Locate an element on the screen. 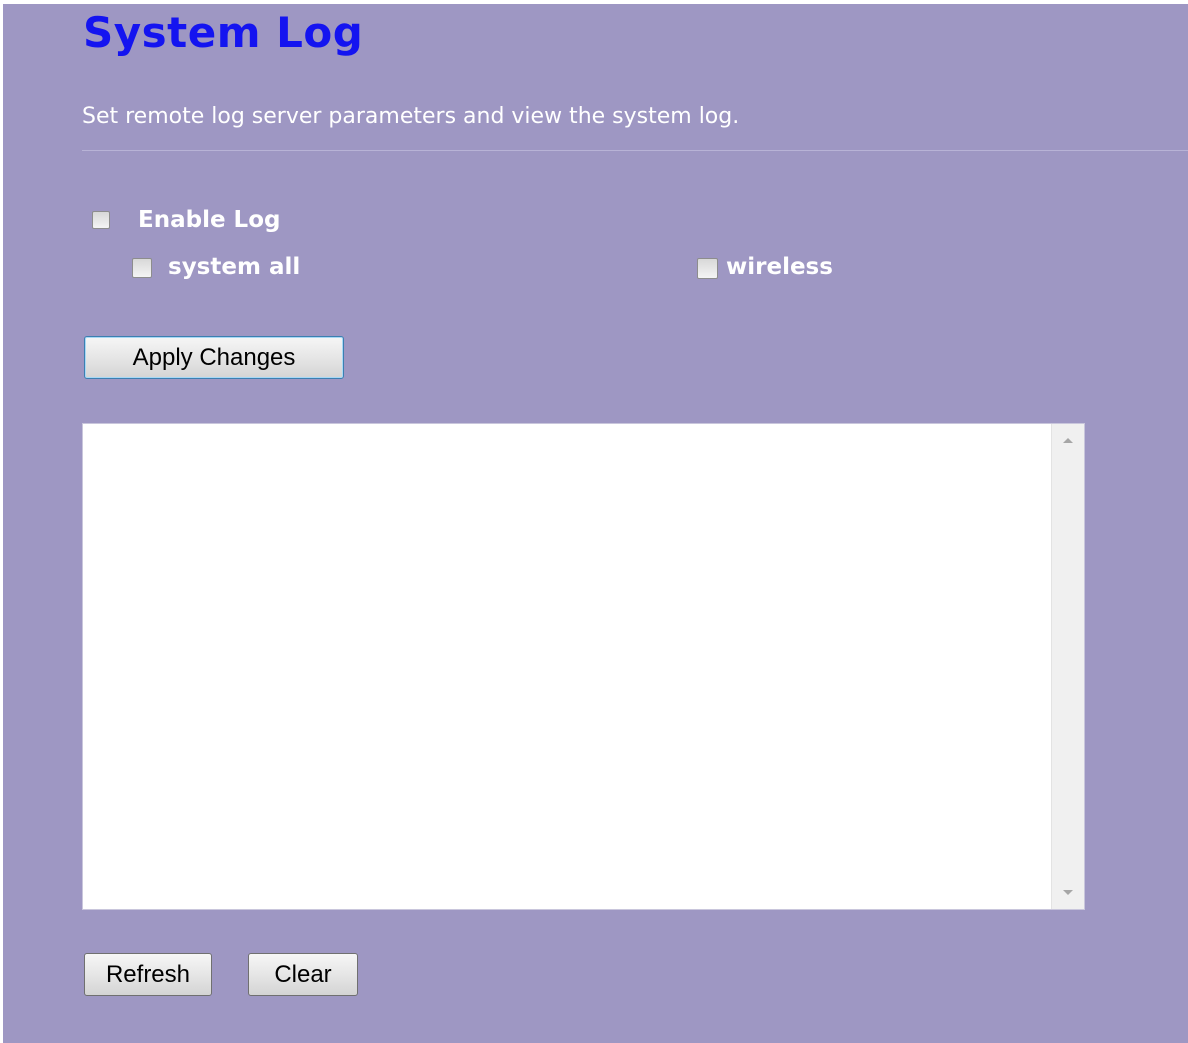 This screenshot has width=1188, height=1043. enable-log-label: Enable Log is located at coordinates (209, 220).